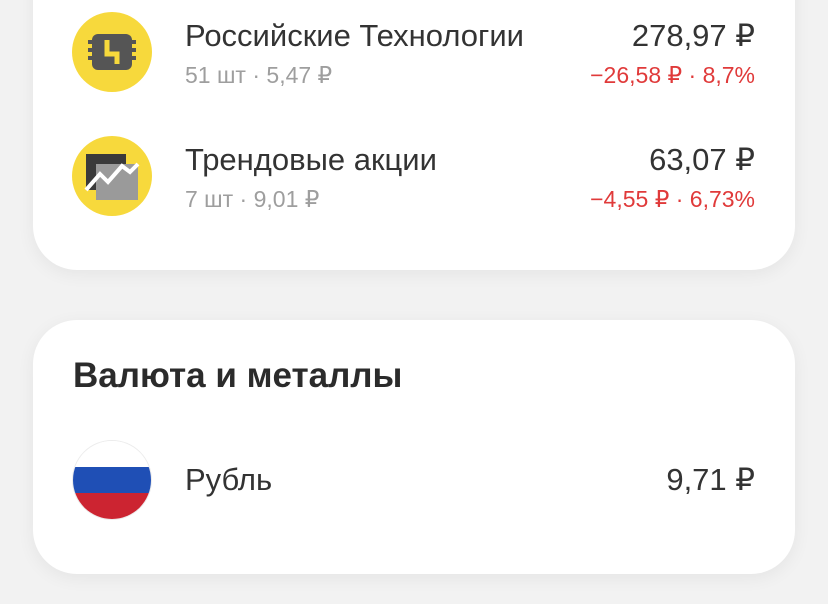 The width and height of the screenshot is (828, 604). I want to click on currency-value: 9,71 ₽, so click(710, 479).